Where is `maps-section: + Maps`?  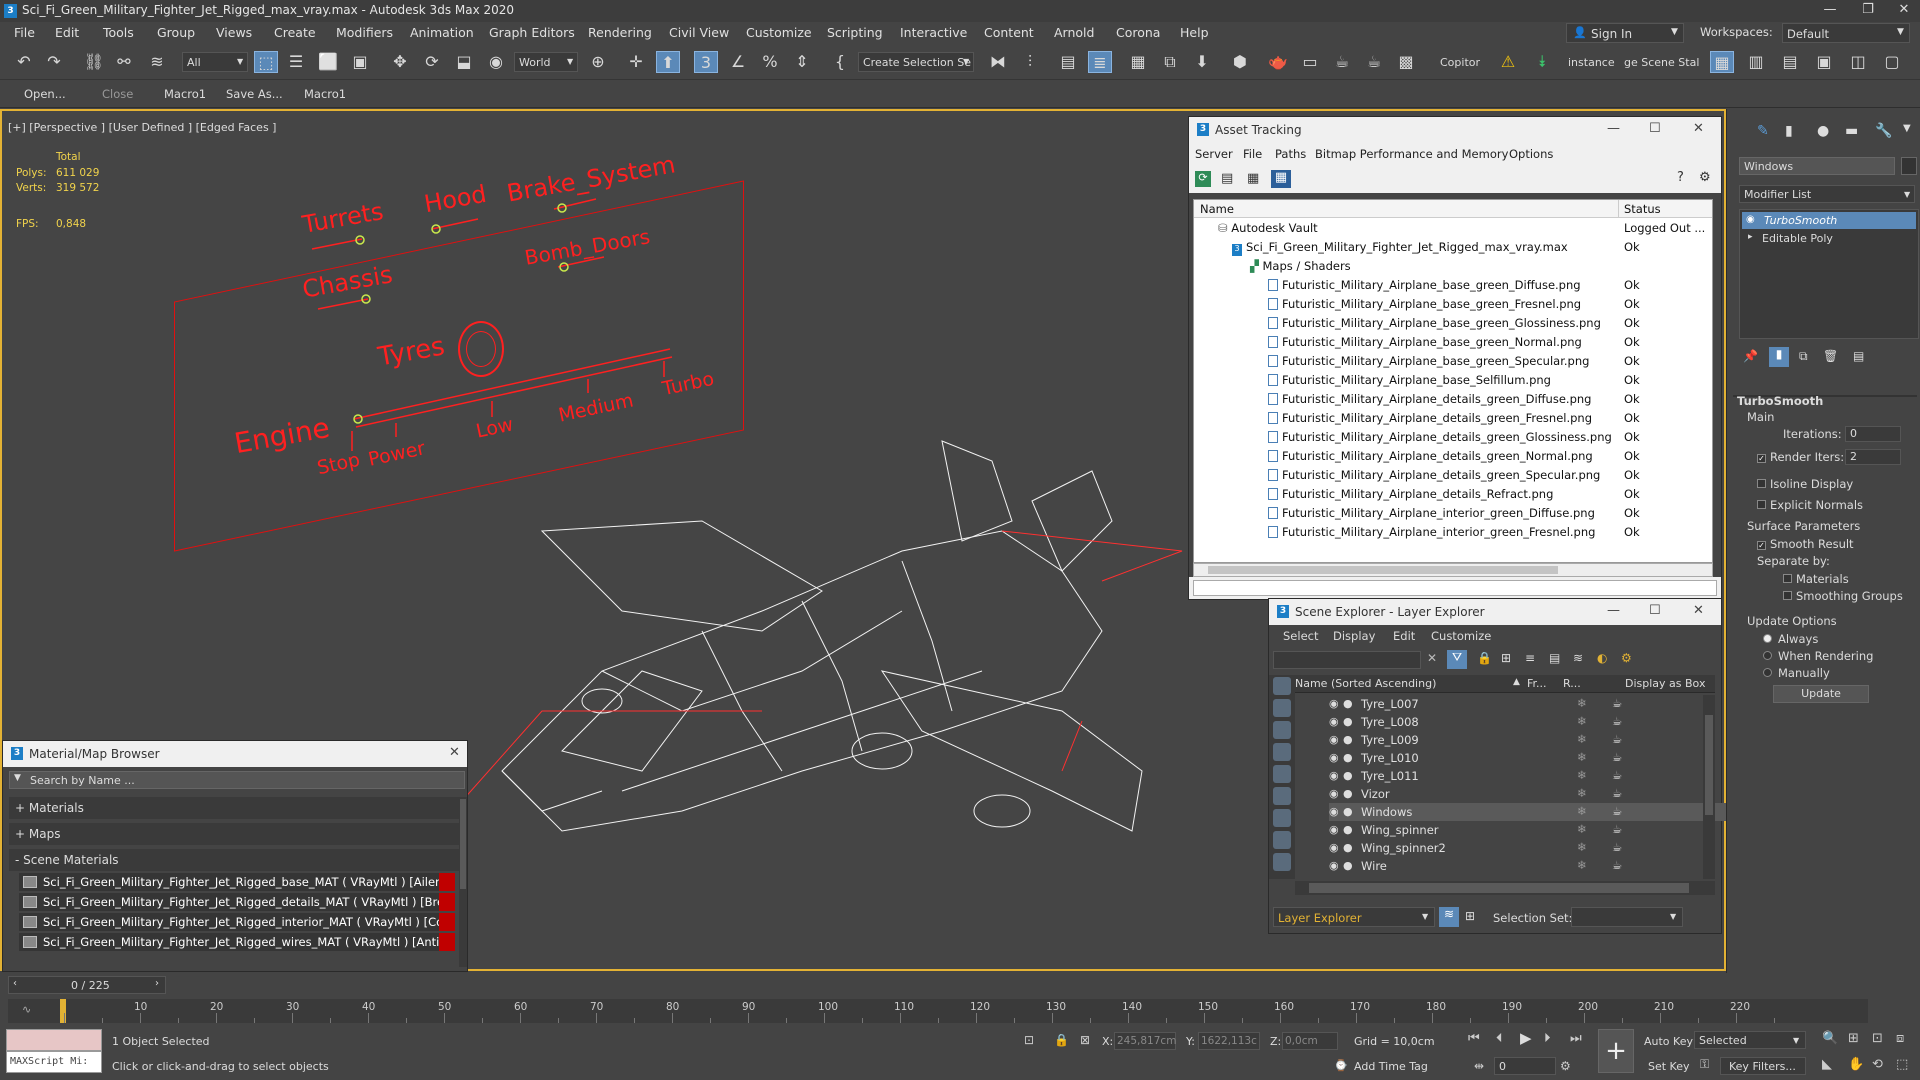 maps-section: + Maps is located at coordinates (237, 834).